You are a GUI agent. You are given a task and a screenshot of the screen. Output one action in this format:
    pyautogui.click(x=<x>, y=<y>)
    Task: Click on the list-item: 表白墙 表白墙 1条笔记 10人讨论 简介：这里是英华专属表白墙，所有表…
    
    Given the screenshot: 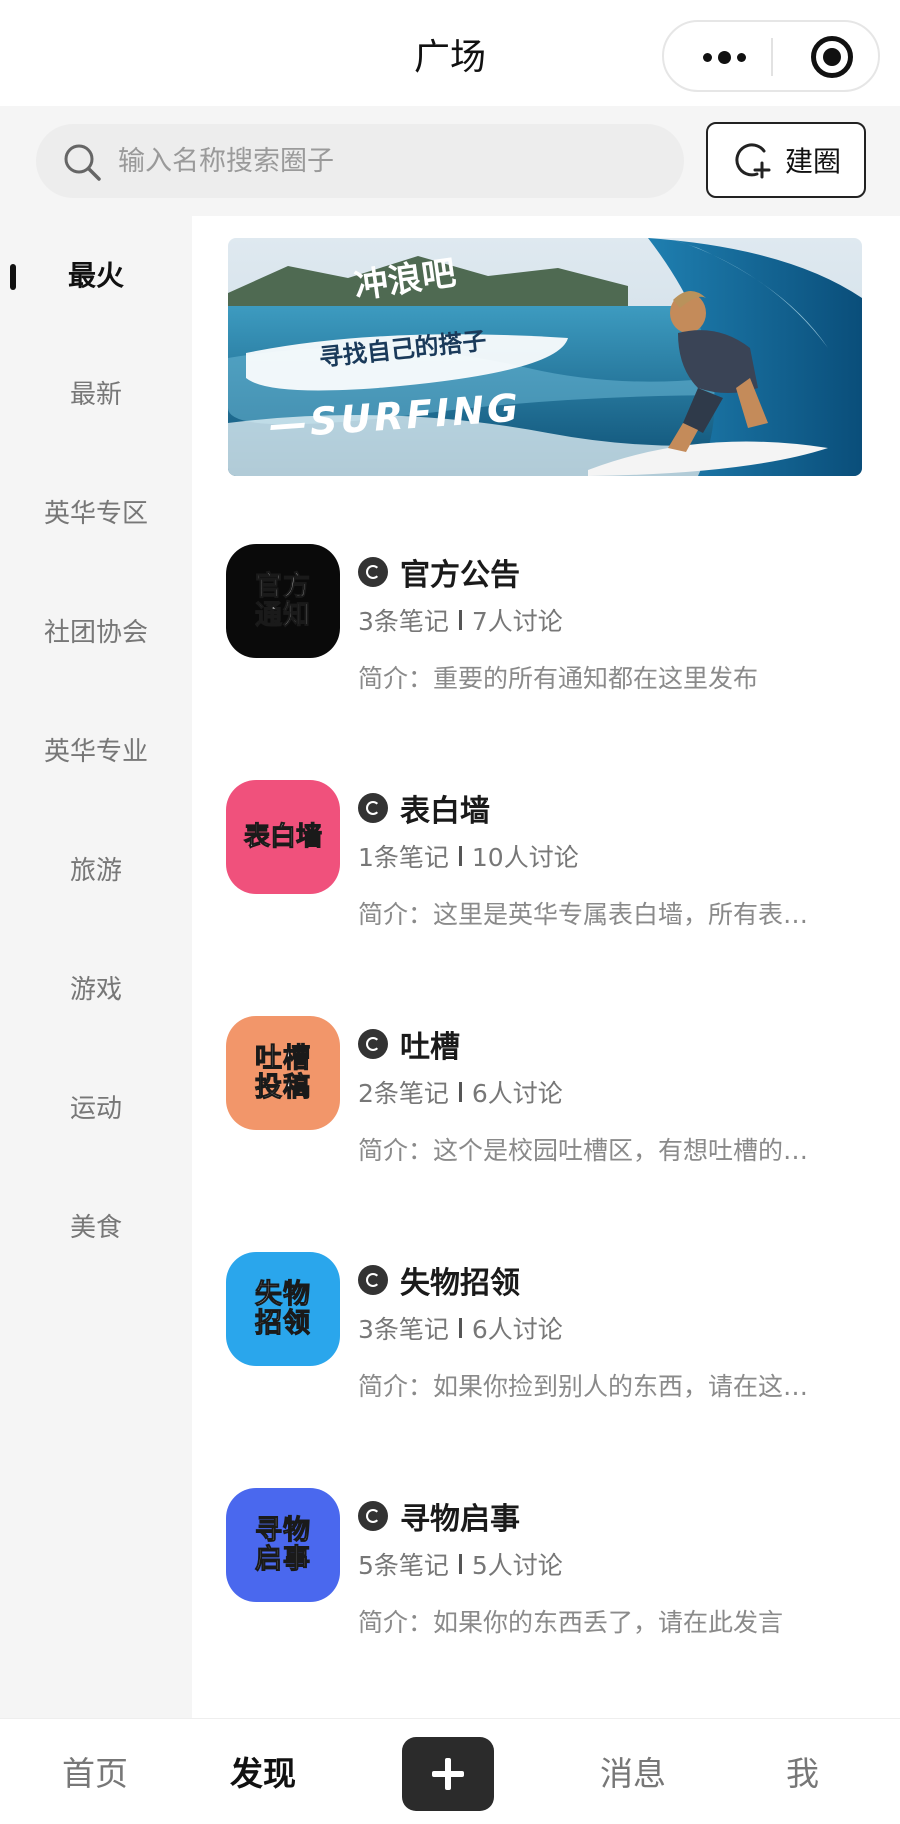 What is the action you would take?
    pyautogui.click(x=551, y=860)
    